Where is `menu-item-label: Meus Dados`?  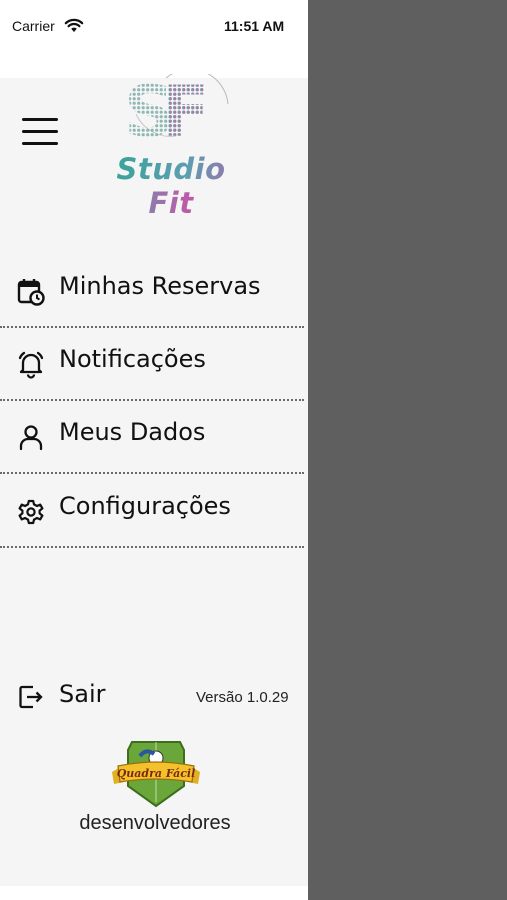 menu-item-label: Meus Dados is located at coordinates (132, 432).